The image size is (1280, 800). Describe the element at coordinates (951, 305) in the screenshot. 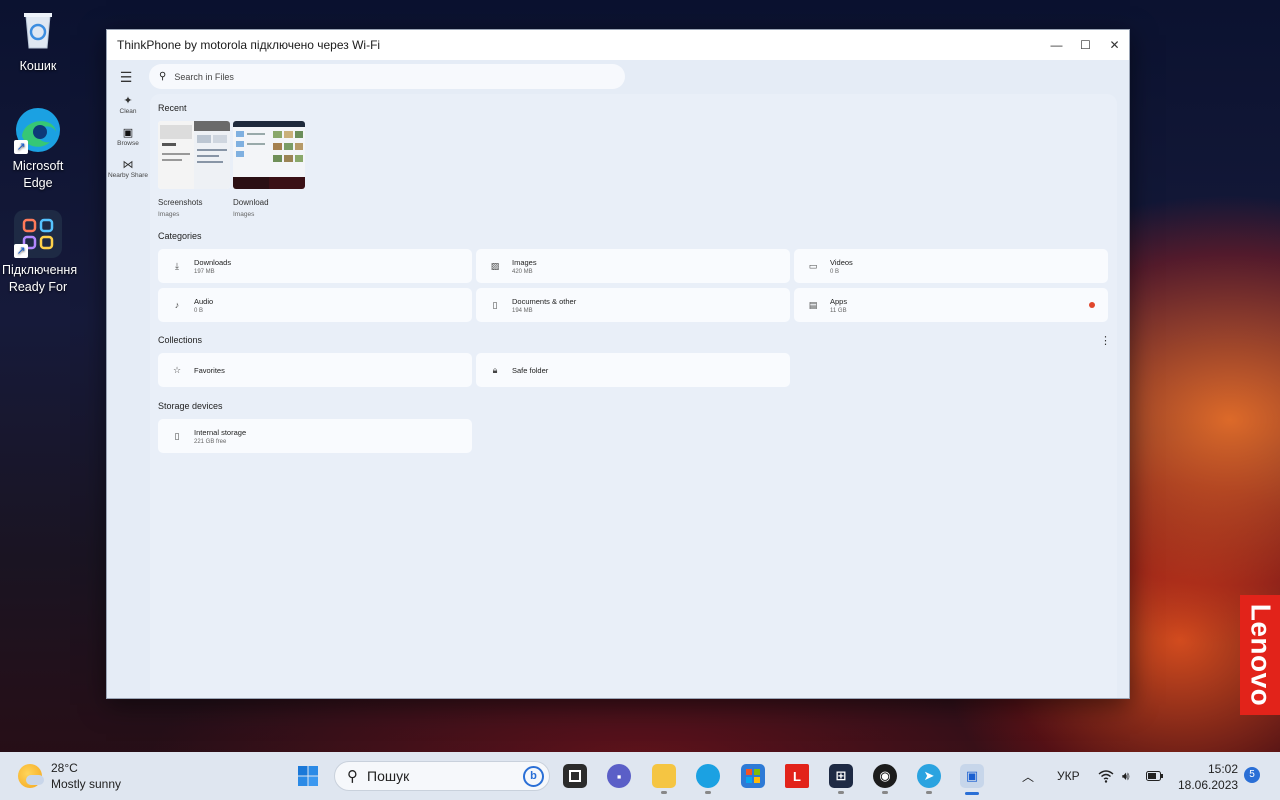

I see `category-card-apps: ▤ Apps 11 GB` at that location.